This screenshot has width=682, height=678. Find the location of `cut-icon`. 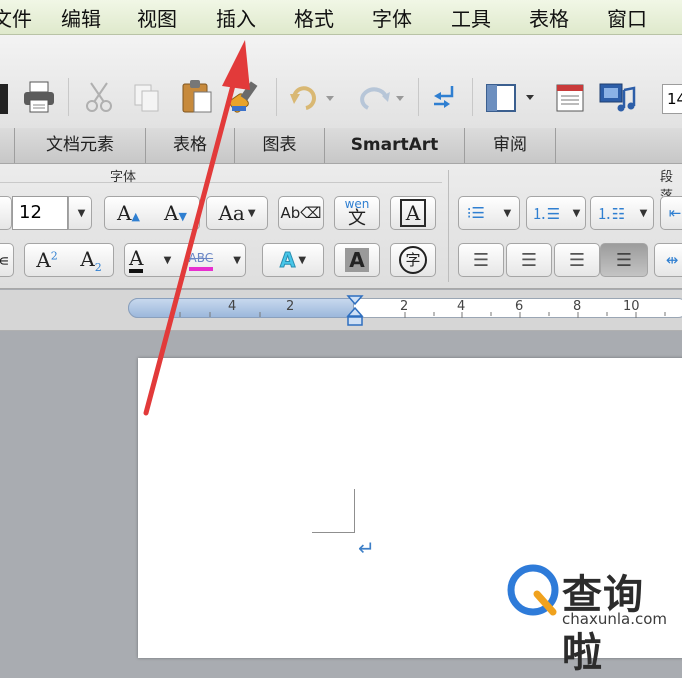

cut-icon is located at coordinates (99, 97).